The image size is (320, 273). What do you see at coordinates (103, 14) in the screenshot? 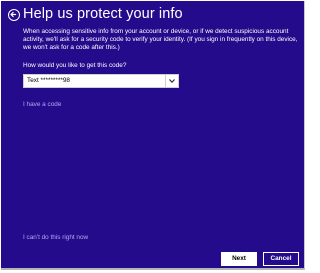
I see `page-title: Help us protect your info` at bounding box center [103, 14].